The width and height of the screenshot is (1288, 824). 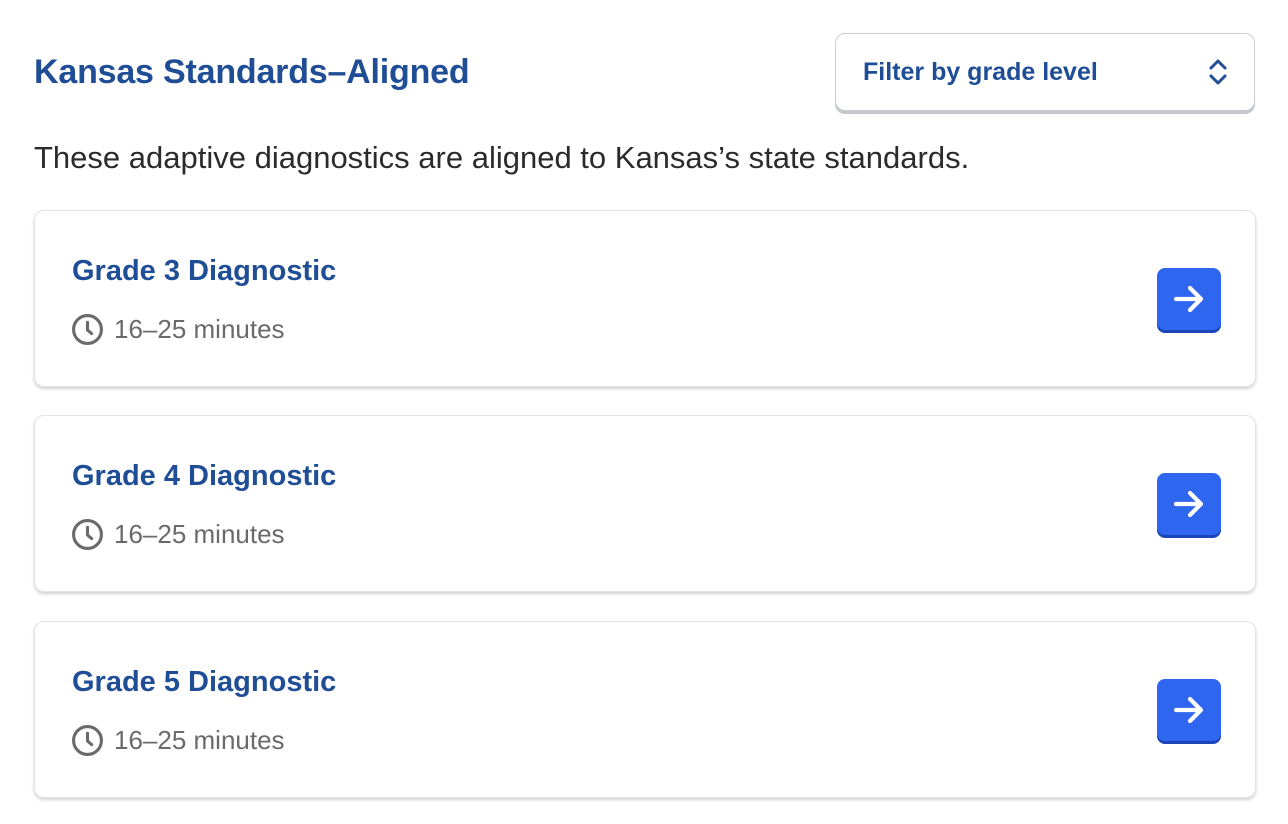 I want to click on diagnostic-title: Grade 3 Diagnostic, so click(x=204, y=271).